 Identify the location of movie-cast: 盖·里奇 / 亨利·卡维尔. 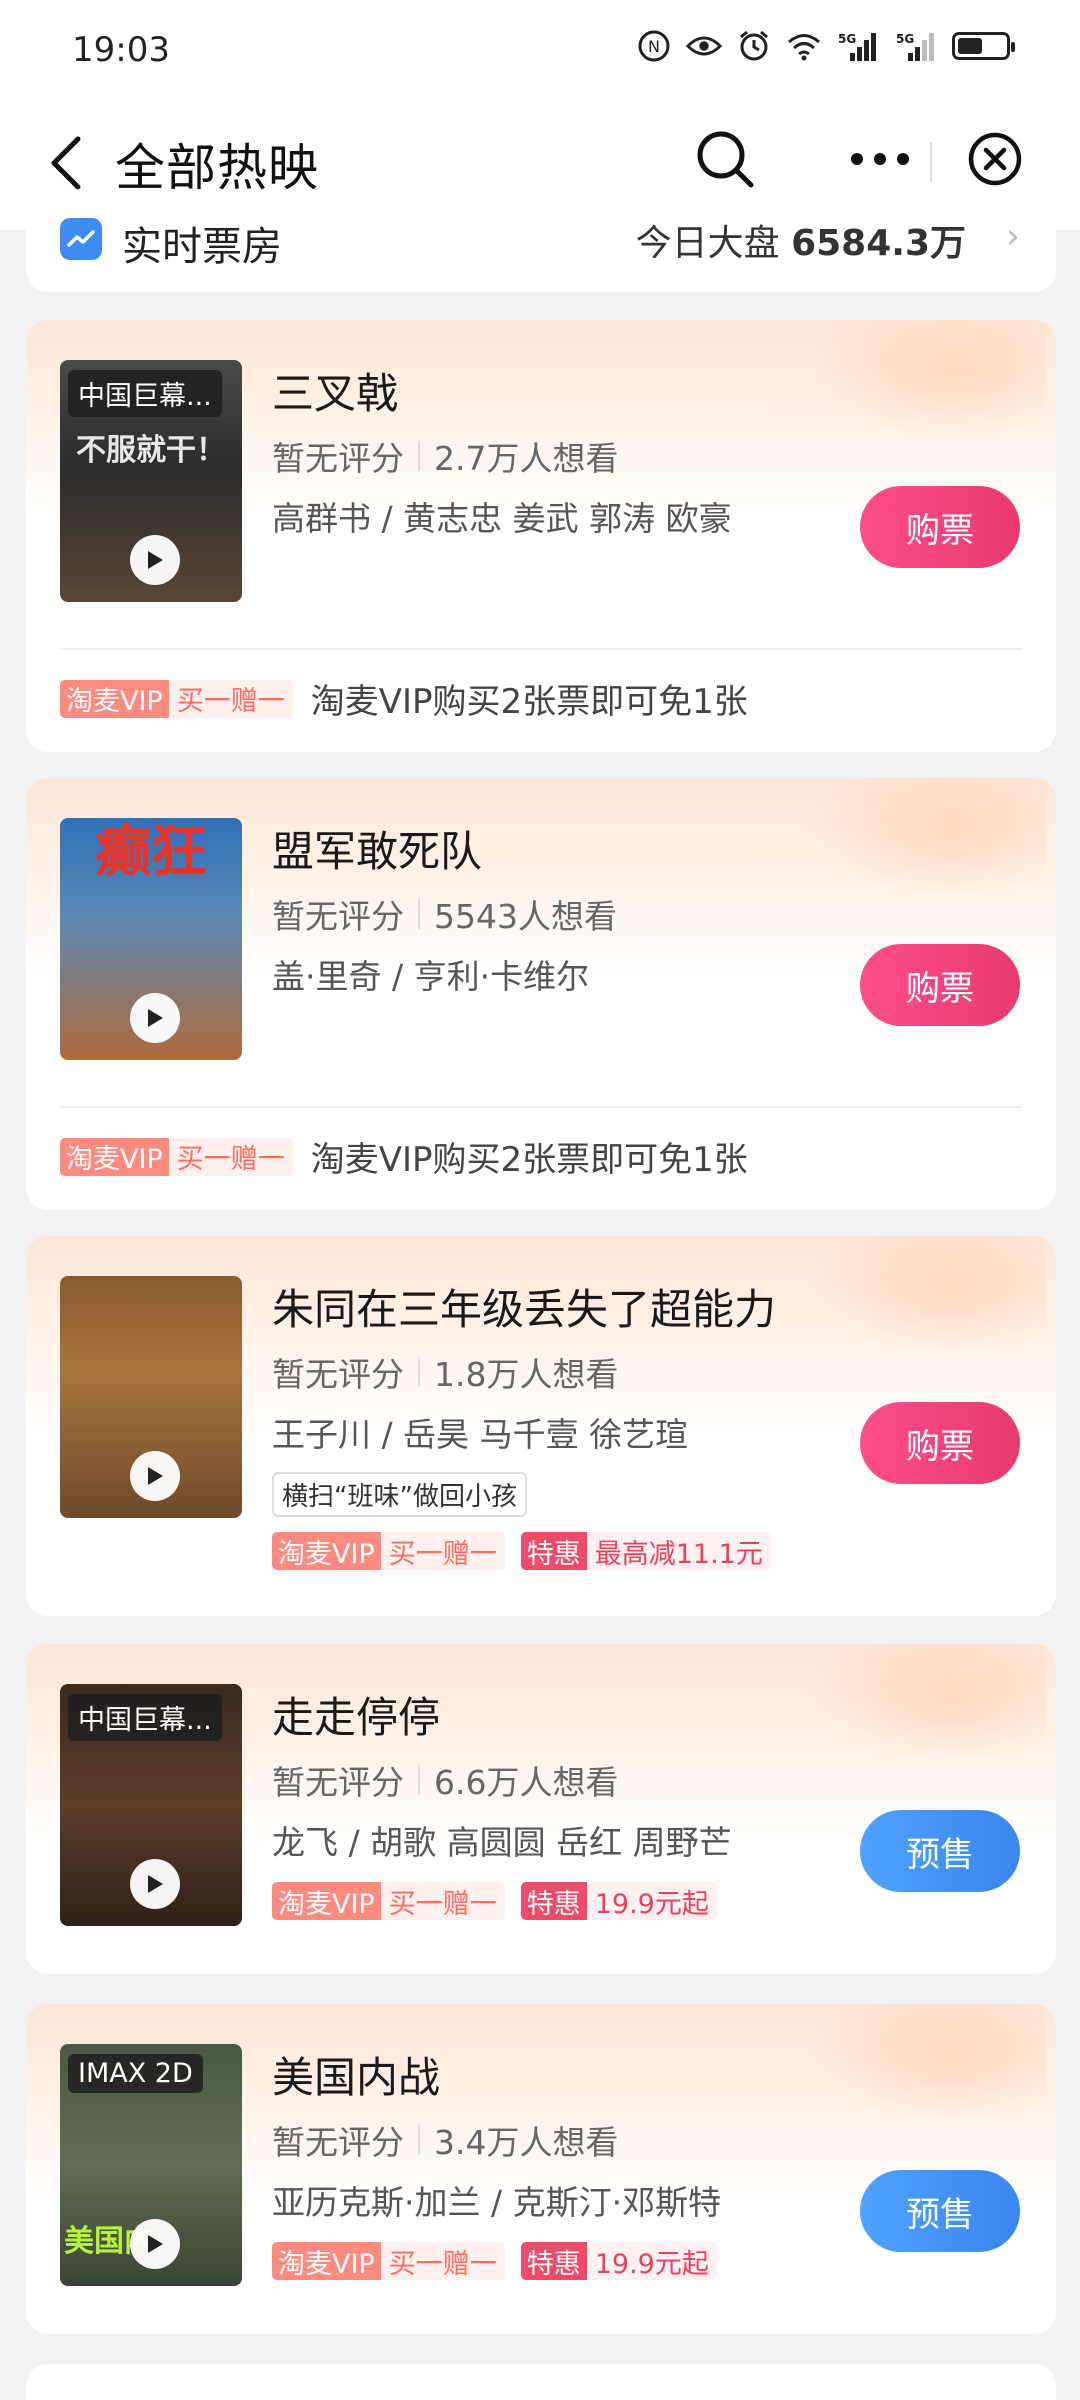
(431, 976).